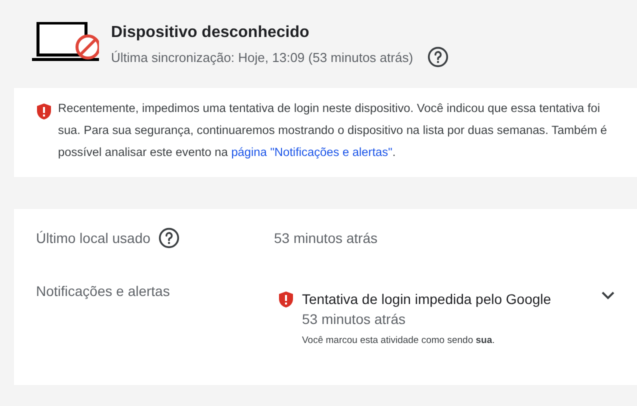 The height and width of the screenshot is (406, 637). I want to click on detail-label: Notificações e alertas, so click(103, 291).